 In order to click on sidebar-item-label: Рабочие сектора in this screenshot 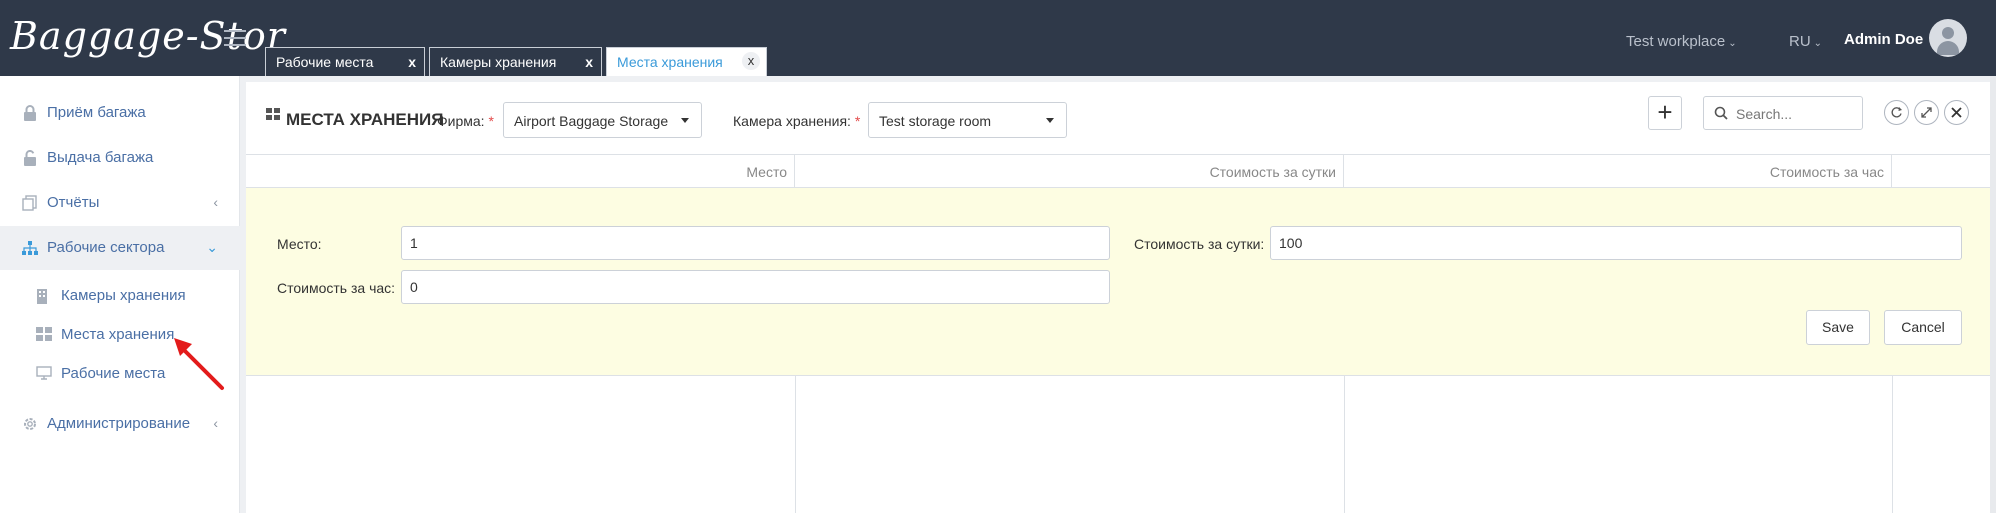, I will do `click(106, 247)`.